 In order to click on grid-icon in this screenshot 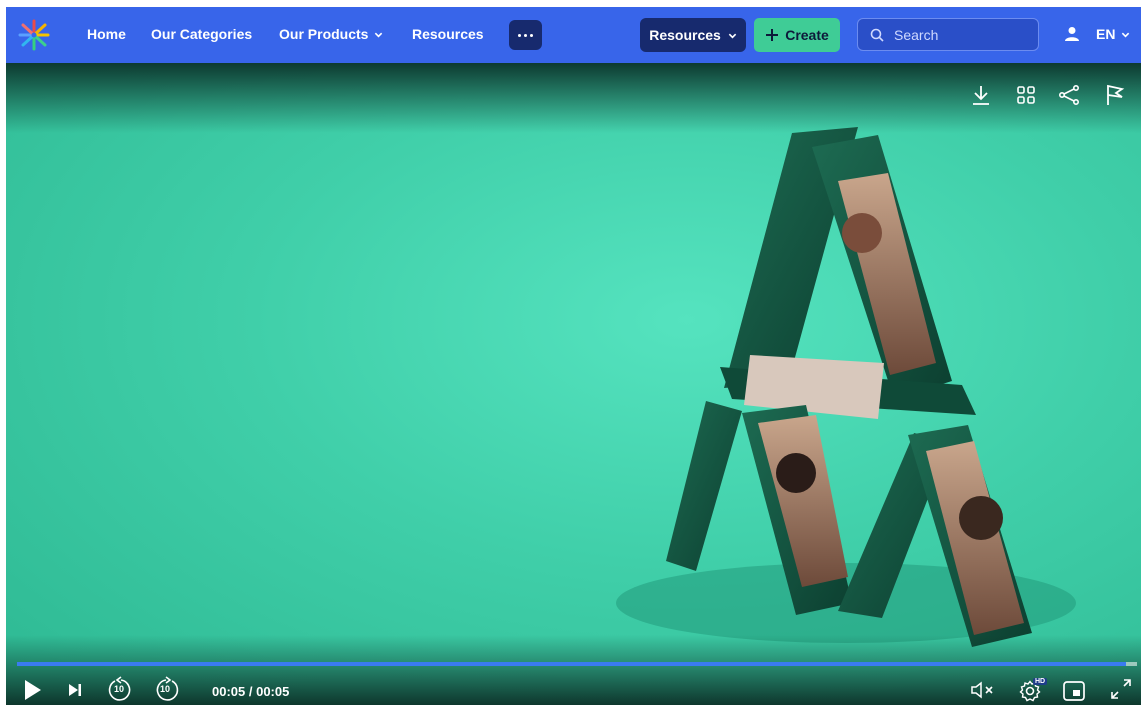, I will do `click(1026, 95)`.